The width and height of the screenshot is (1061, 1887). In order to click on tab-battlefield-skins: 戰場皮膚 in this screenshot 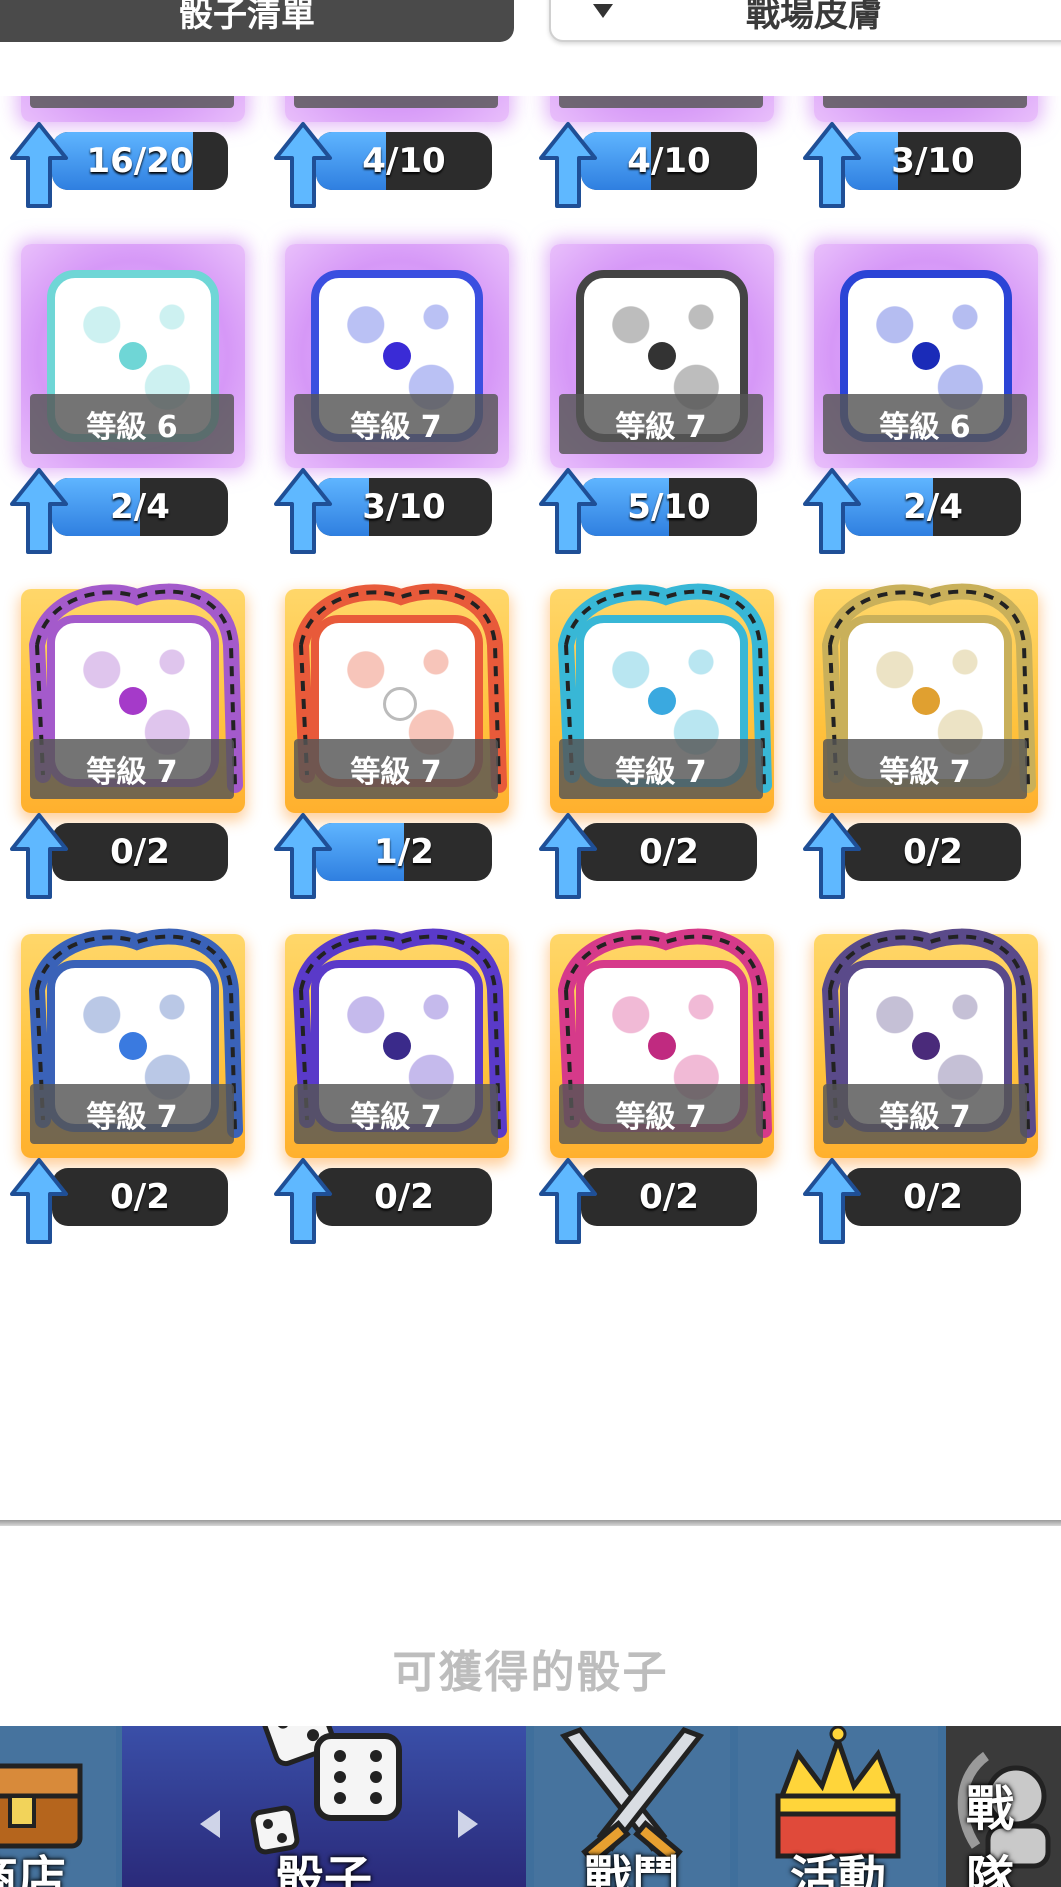, I will do `click(805, 21)`.